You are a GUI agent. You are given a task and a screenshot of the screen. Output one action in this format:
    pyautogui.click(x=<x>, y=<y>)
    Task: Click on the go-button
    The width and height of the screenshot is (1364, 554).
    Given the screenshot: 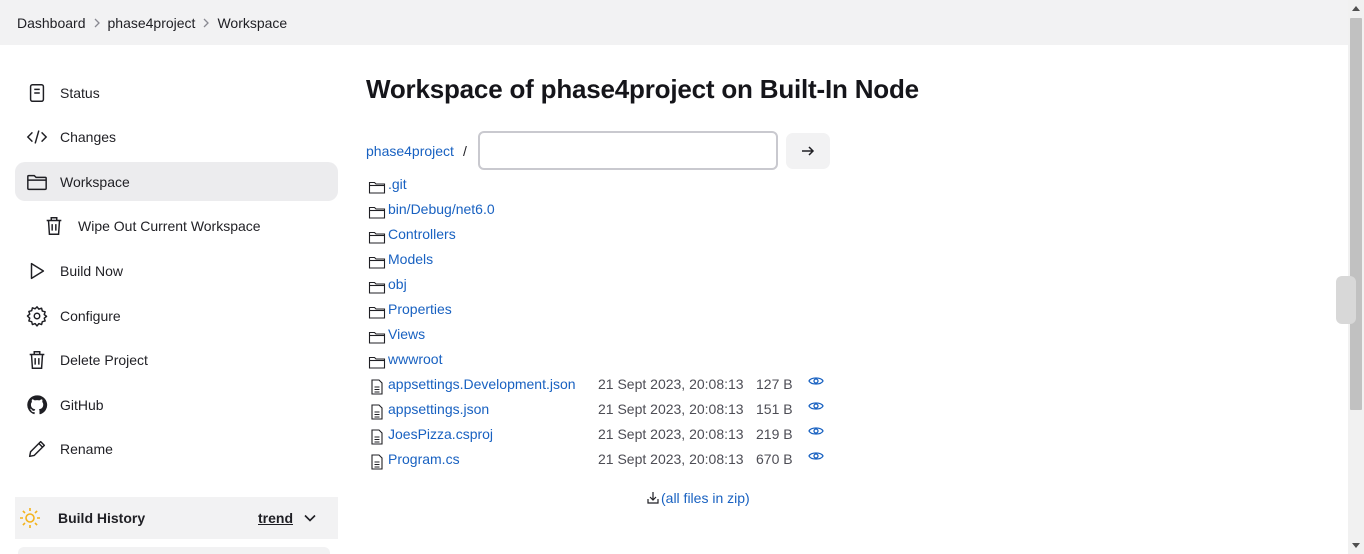 What is the action you would take?
    pyautogui.click(x=808, y=151)
    